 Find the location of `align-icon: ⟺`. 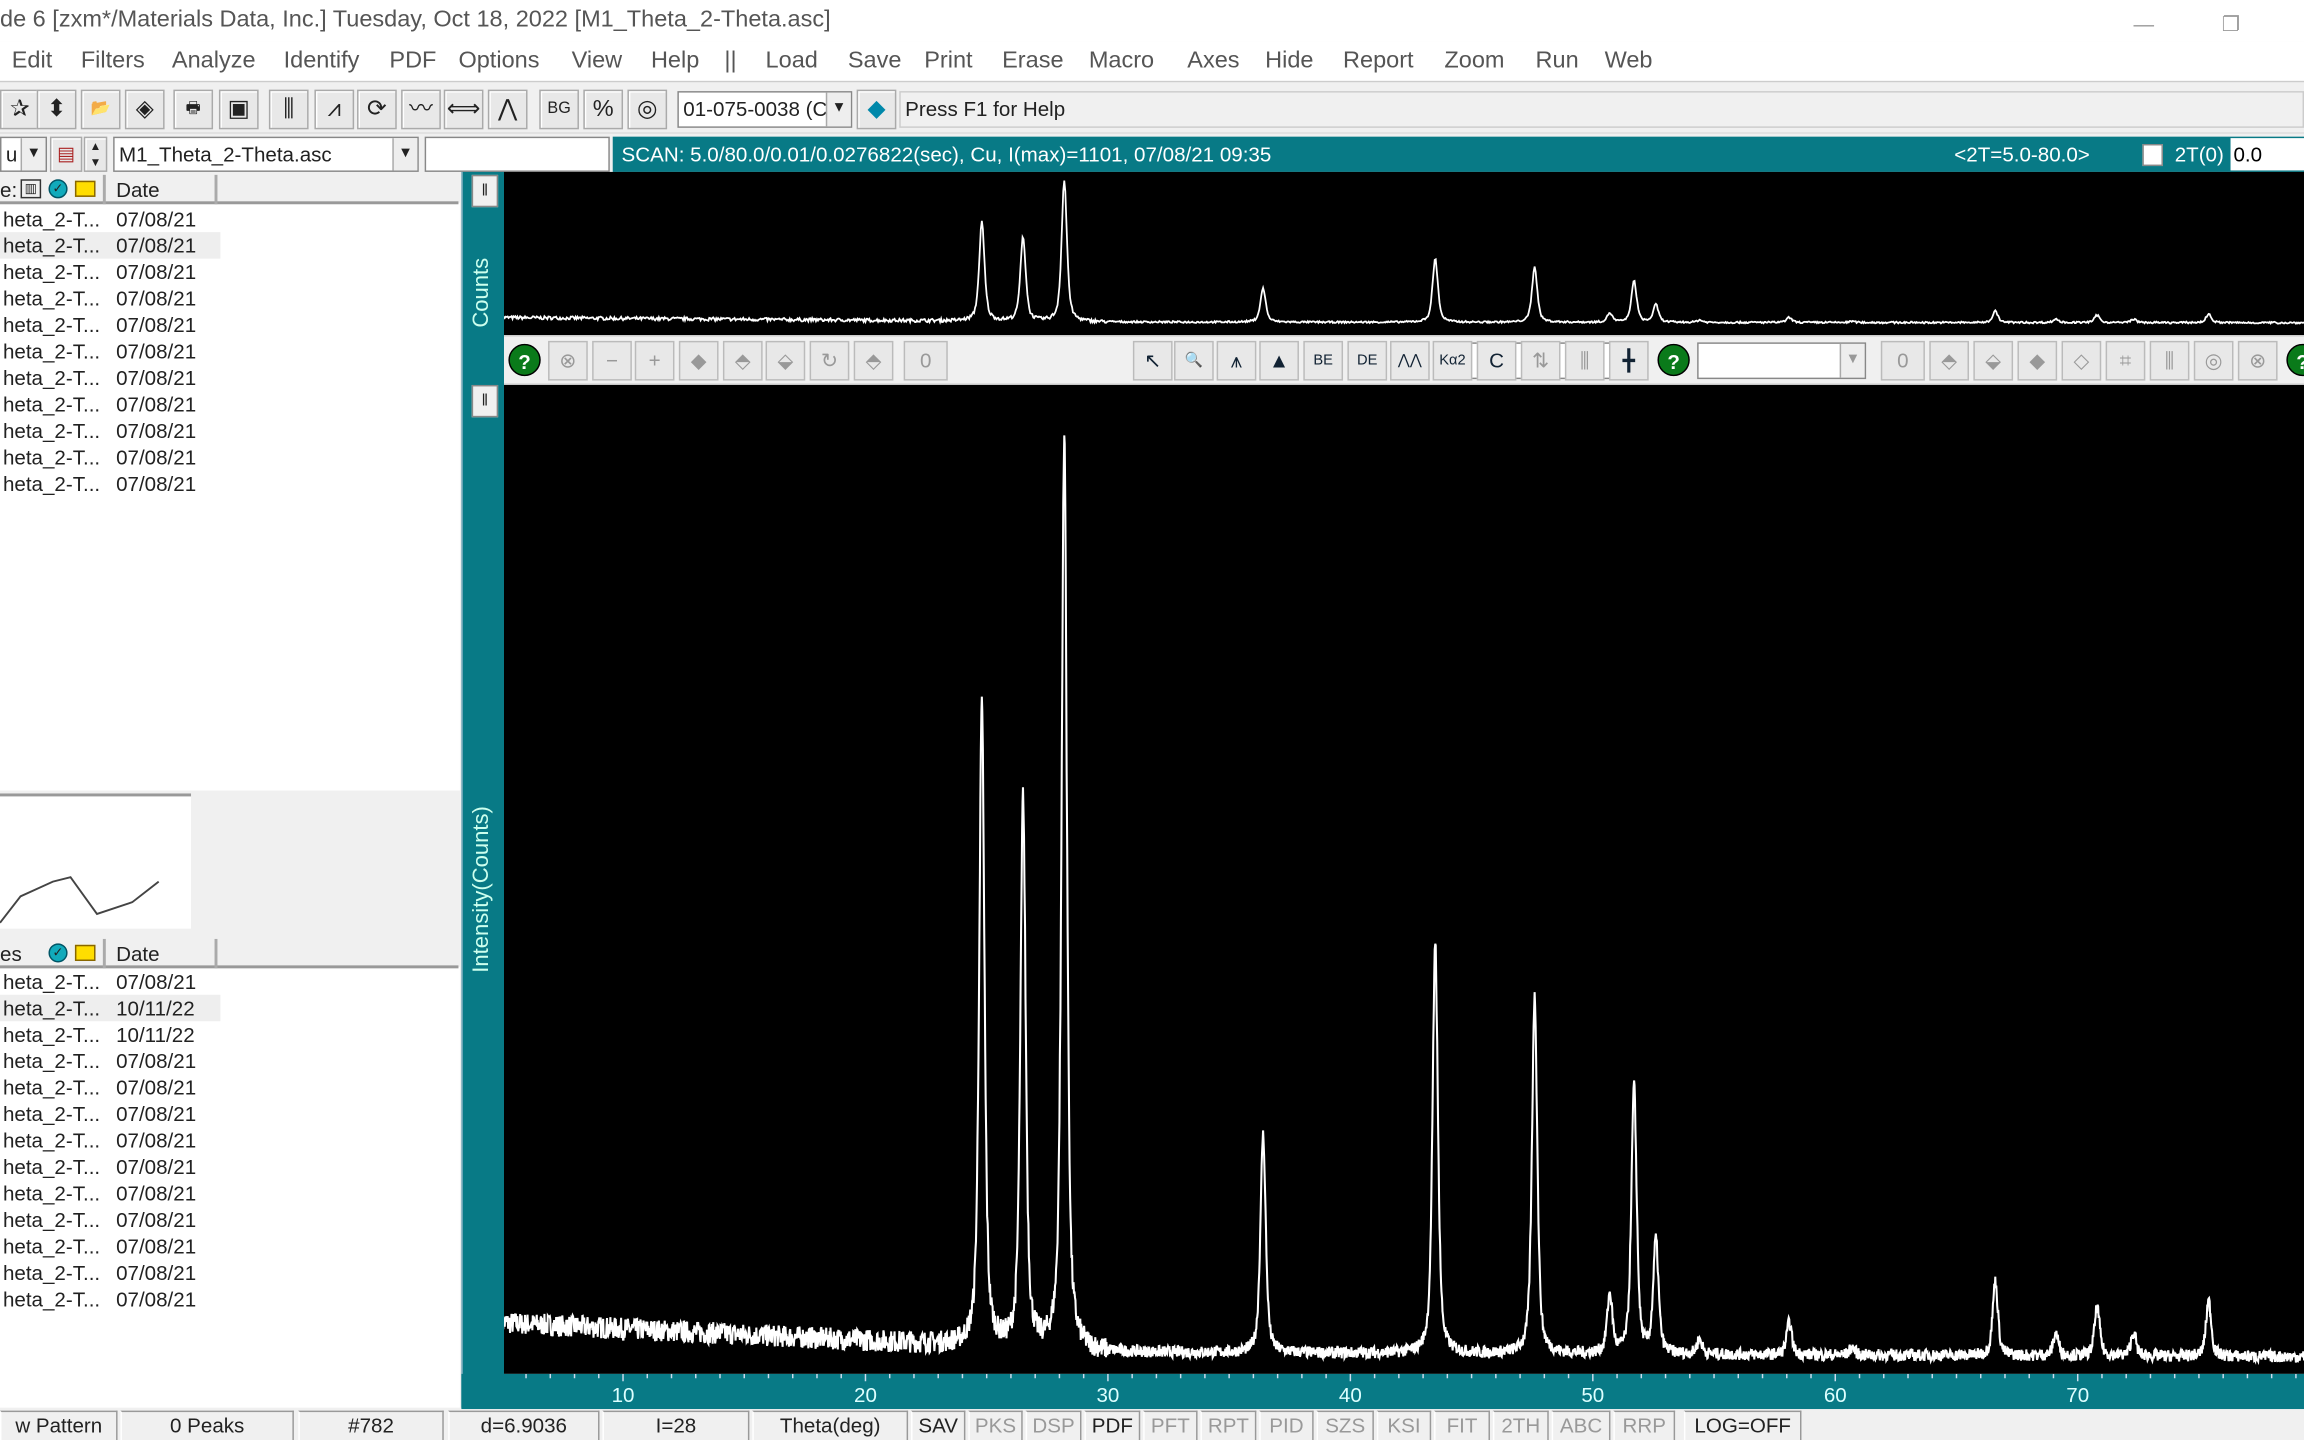

align-icon: ⟺ is located at coordinates (463, 109).